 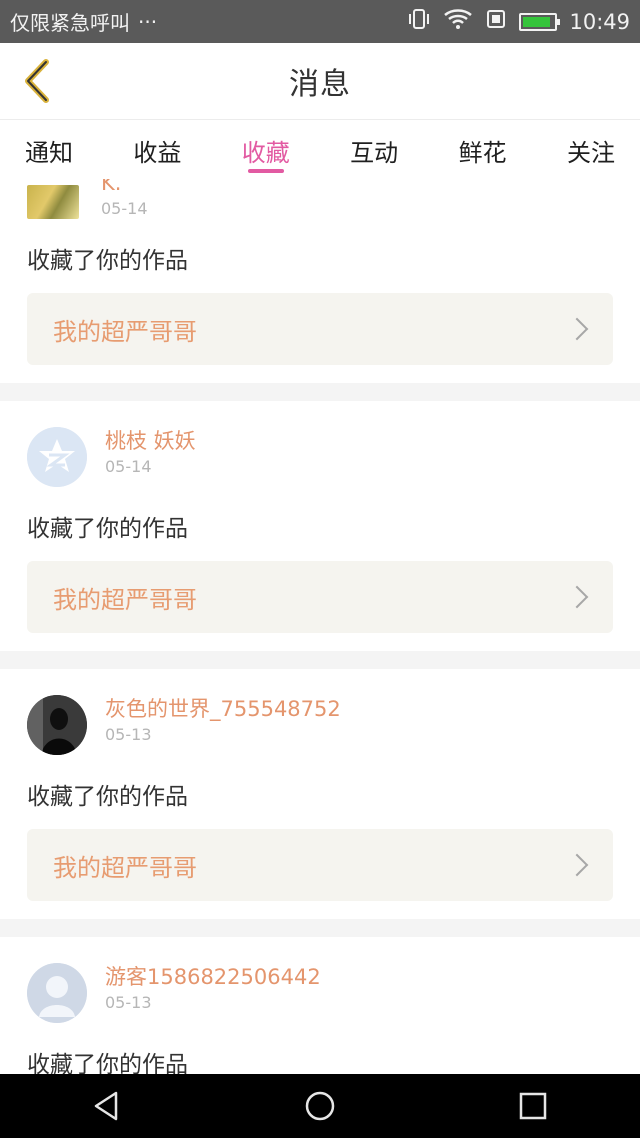 I want to click on user-meta: 桃枝 妖妖 05-14, so click(x=150, y=451).